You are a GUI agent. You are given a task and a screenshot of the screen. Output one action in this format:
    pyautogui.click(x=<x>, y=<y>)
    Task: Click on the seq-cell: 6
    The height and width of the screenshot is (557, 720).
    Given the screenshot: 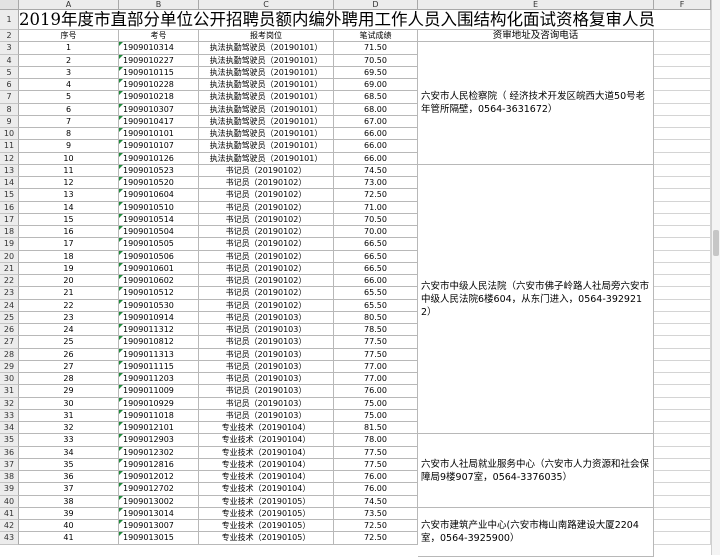 What is the action you would take?
    pyautogui.click(x=69, y=109)
    